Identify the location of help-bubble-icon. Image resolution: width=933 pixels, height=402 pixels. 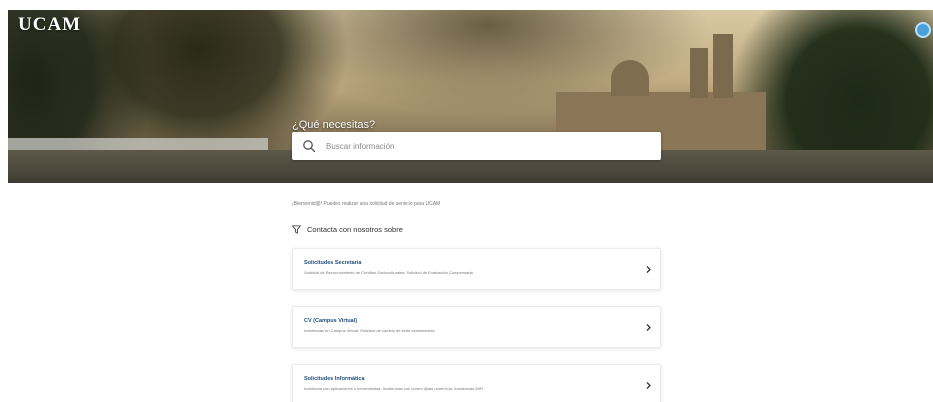
(923, 30).